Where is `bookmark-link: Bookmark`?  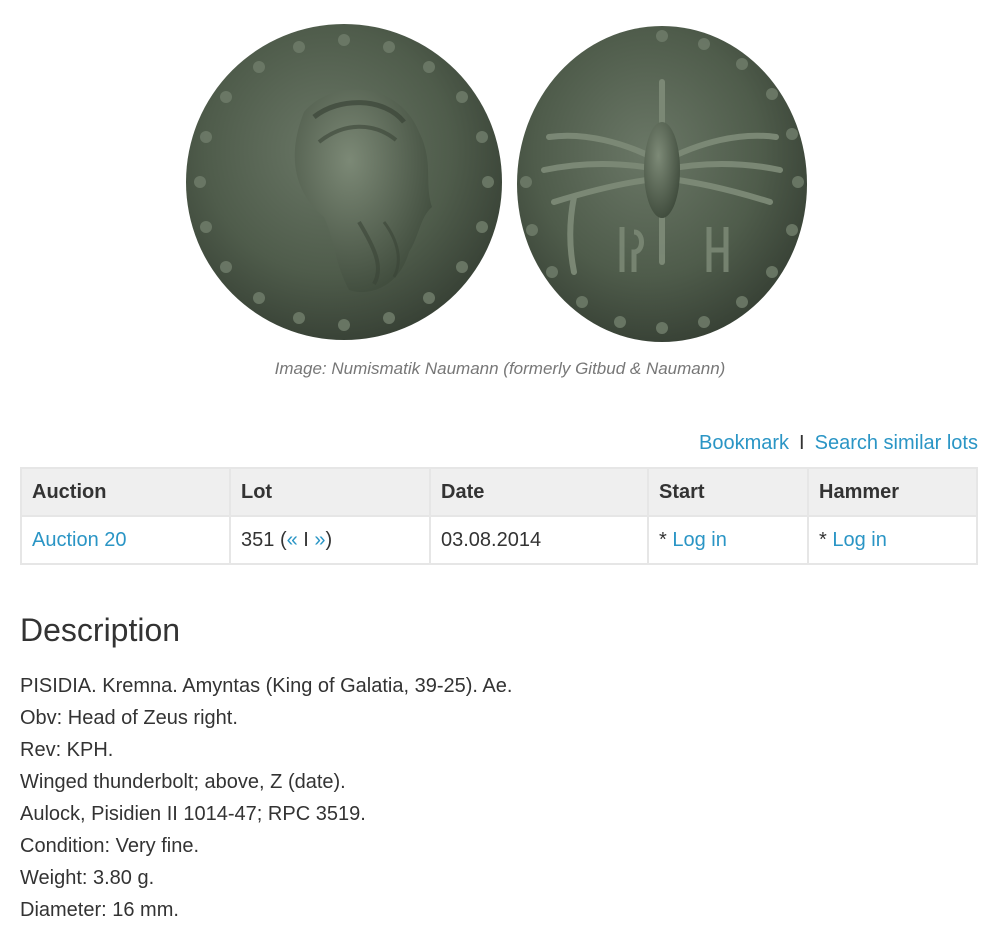 bookmark-link: Bookmark is located at coordinates (744, 443).